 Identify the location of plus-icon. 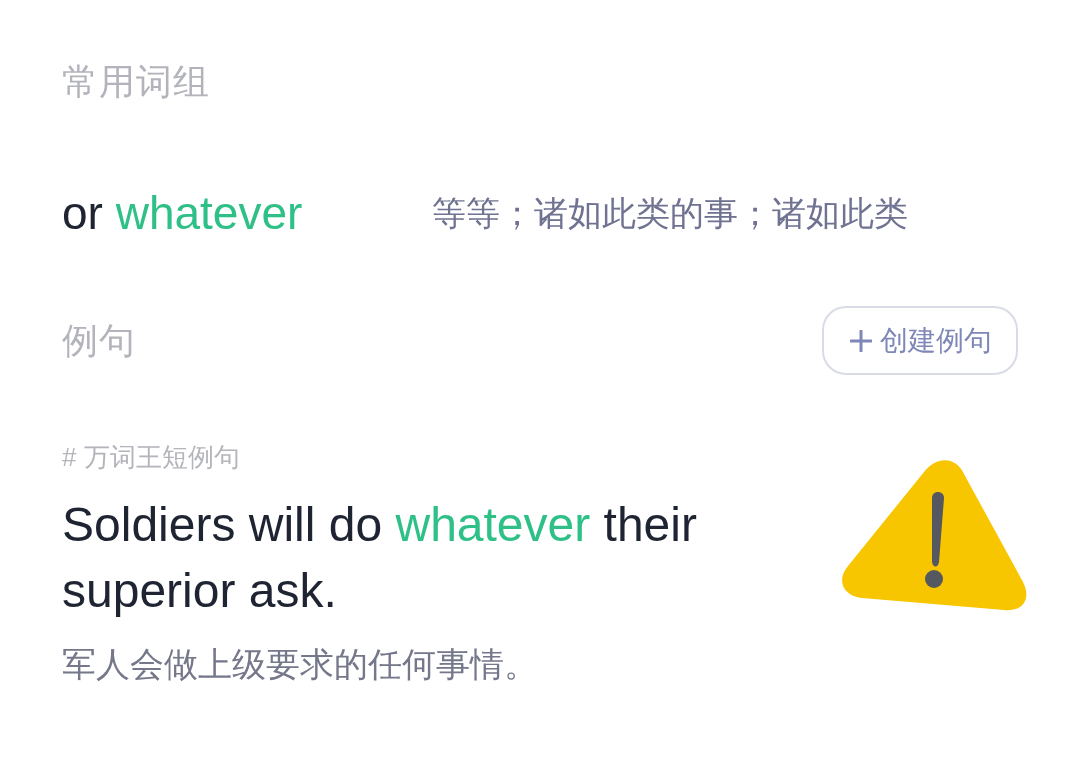
(861, 340).